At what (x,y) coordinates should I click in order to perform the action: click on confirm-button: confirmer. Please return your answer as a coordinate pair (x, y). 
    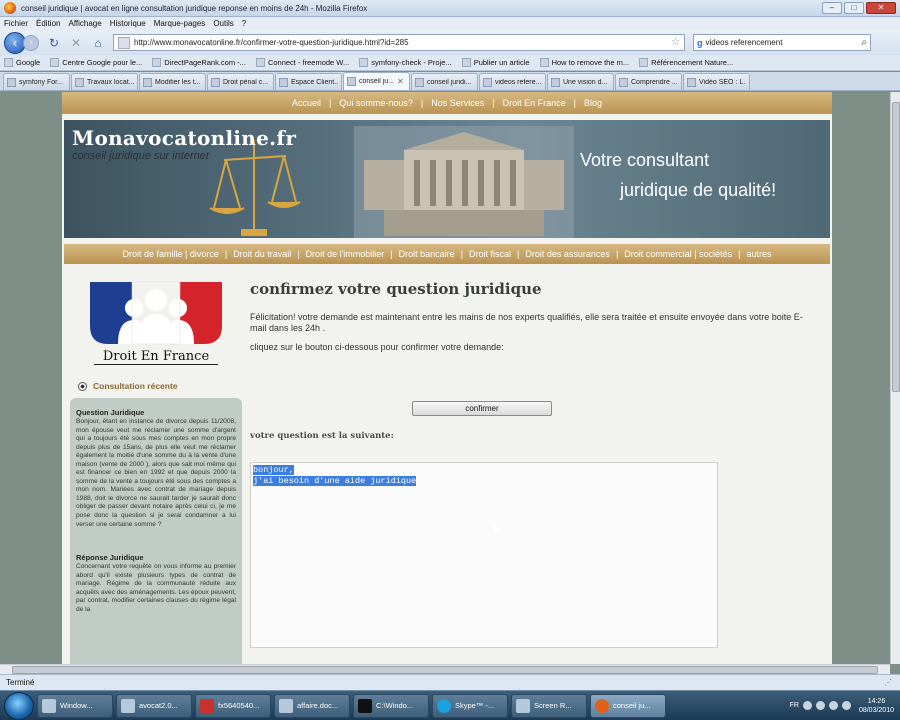
    Looking at the image, I should click on (482, 408).